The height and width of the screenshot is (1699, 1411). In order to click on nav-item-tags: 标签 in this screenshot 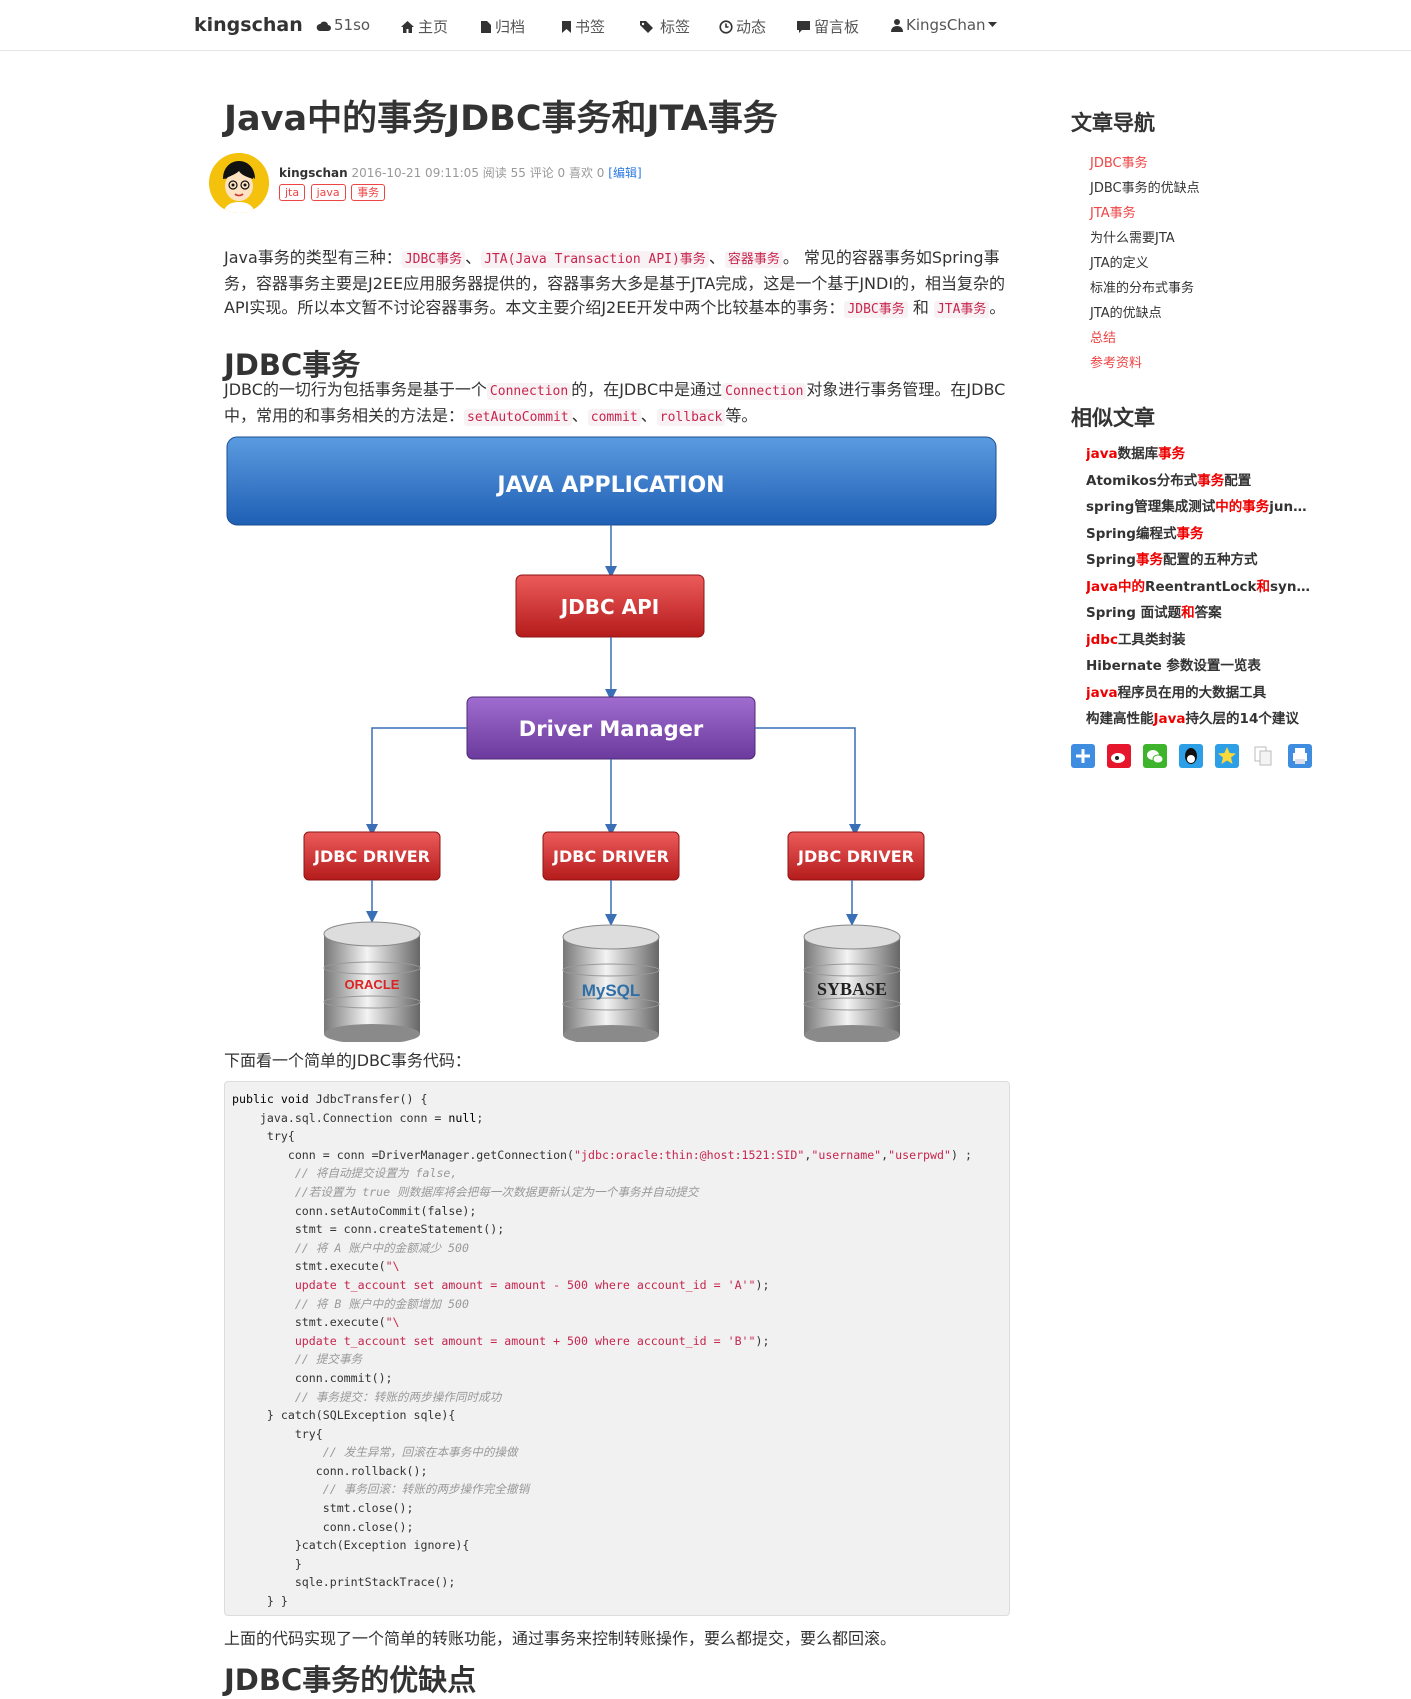, I will do `click(664, 26)`.